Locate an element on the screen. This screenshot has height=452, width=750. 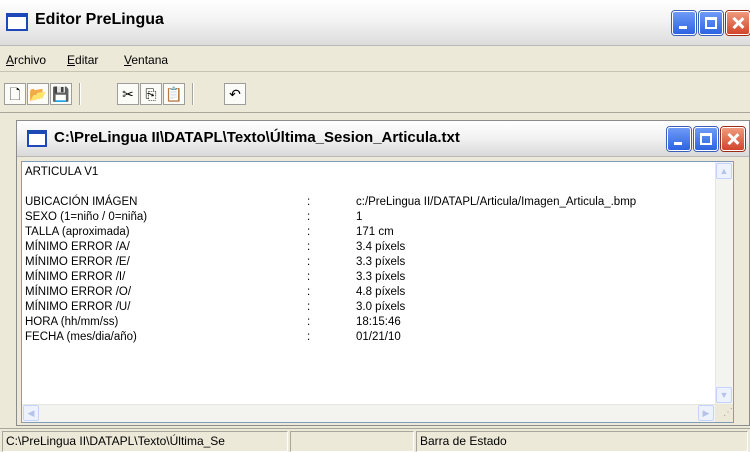
maximize-button is located at coordinates (711, 23).